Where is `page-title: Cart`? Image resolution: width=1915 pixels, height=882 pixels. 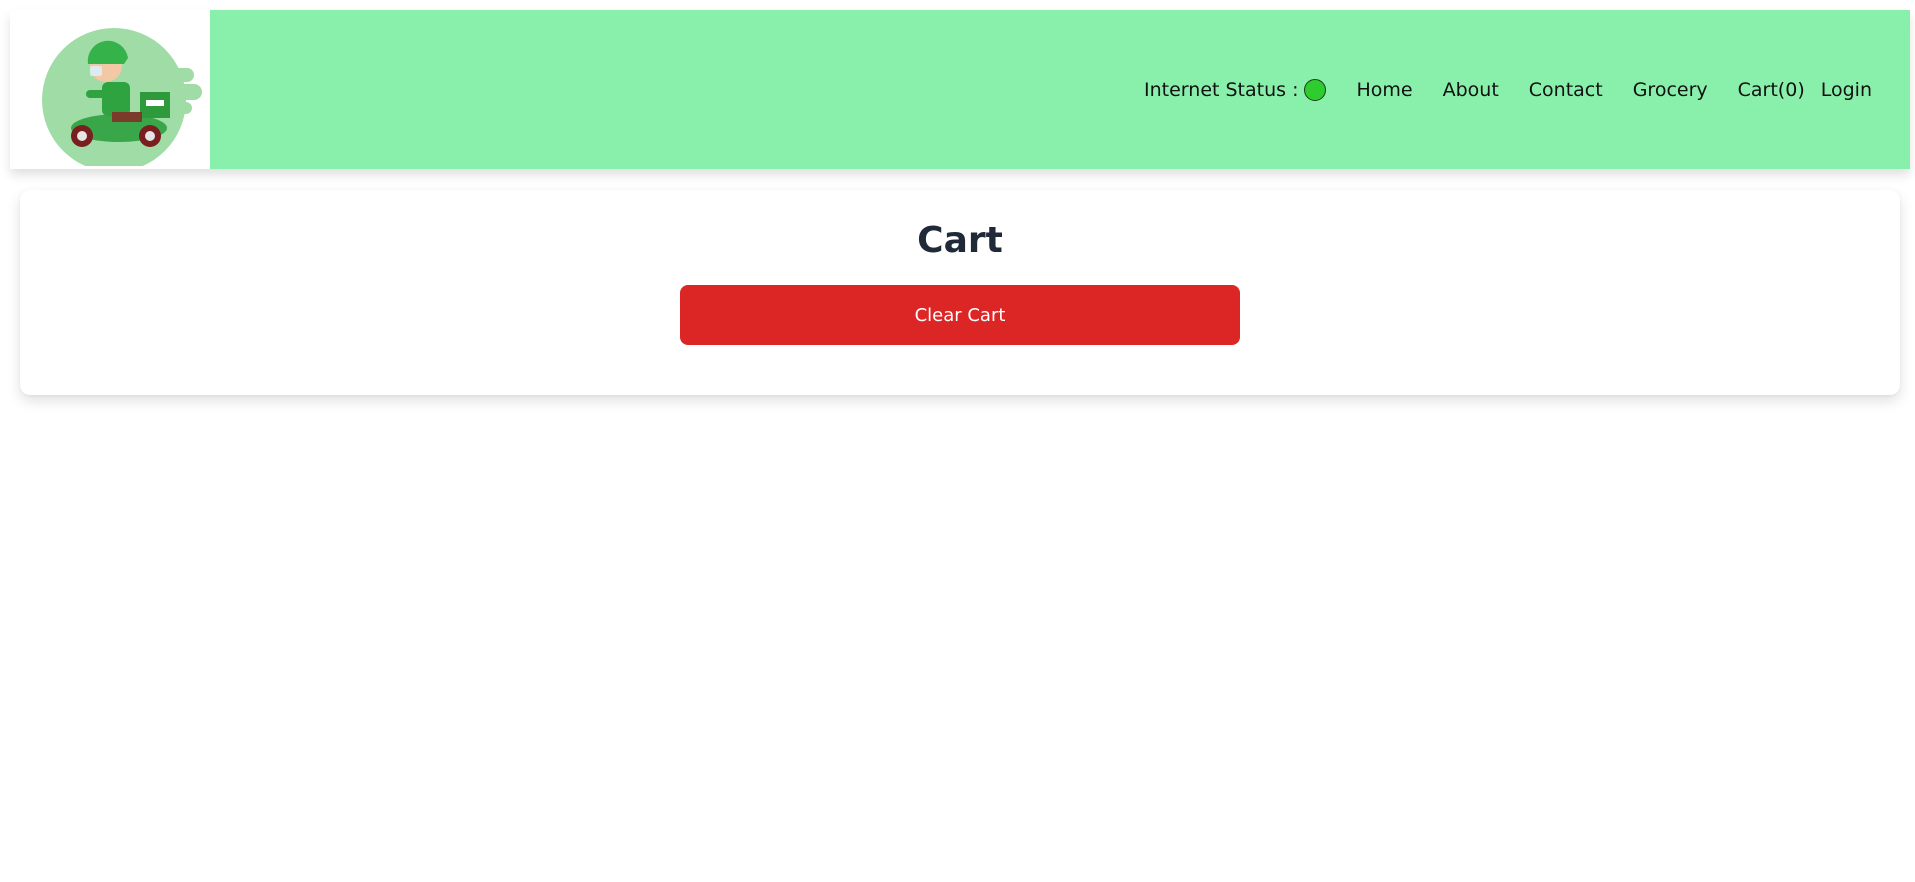 page-title: Cart is located at coordinates (960, 240).